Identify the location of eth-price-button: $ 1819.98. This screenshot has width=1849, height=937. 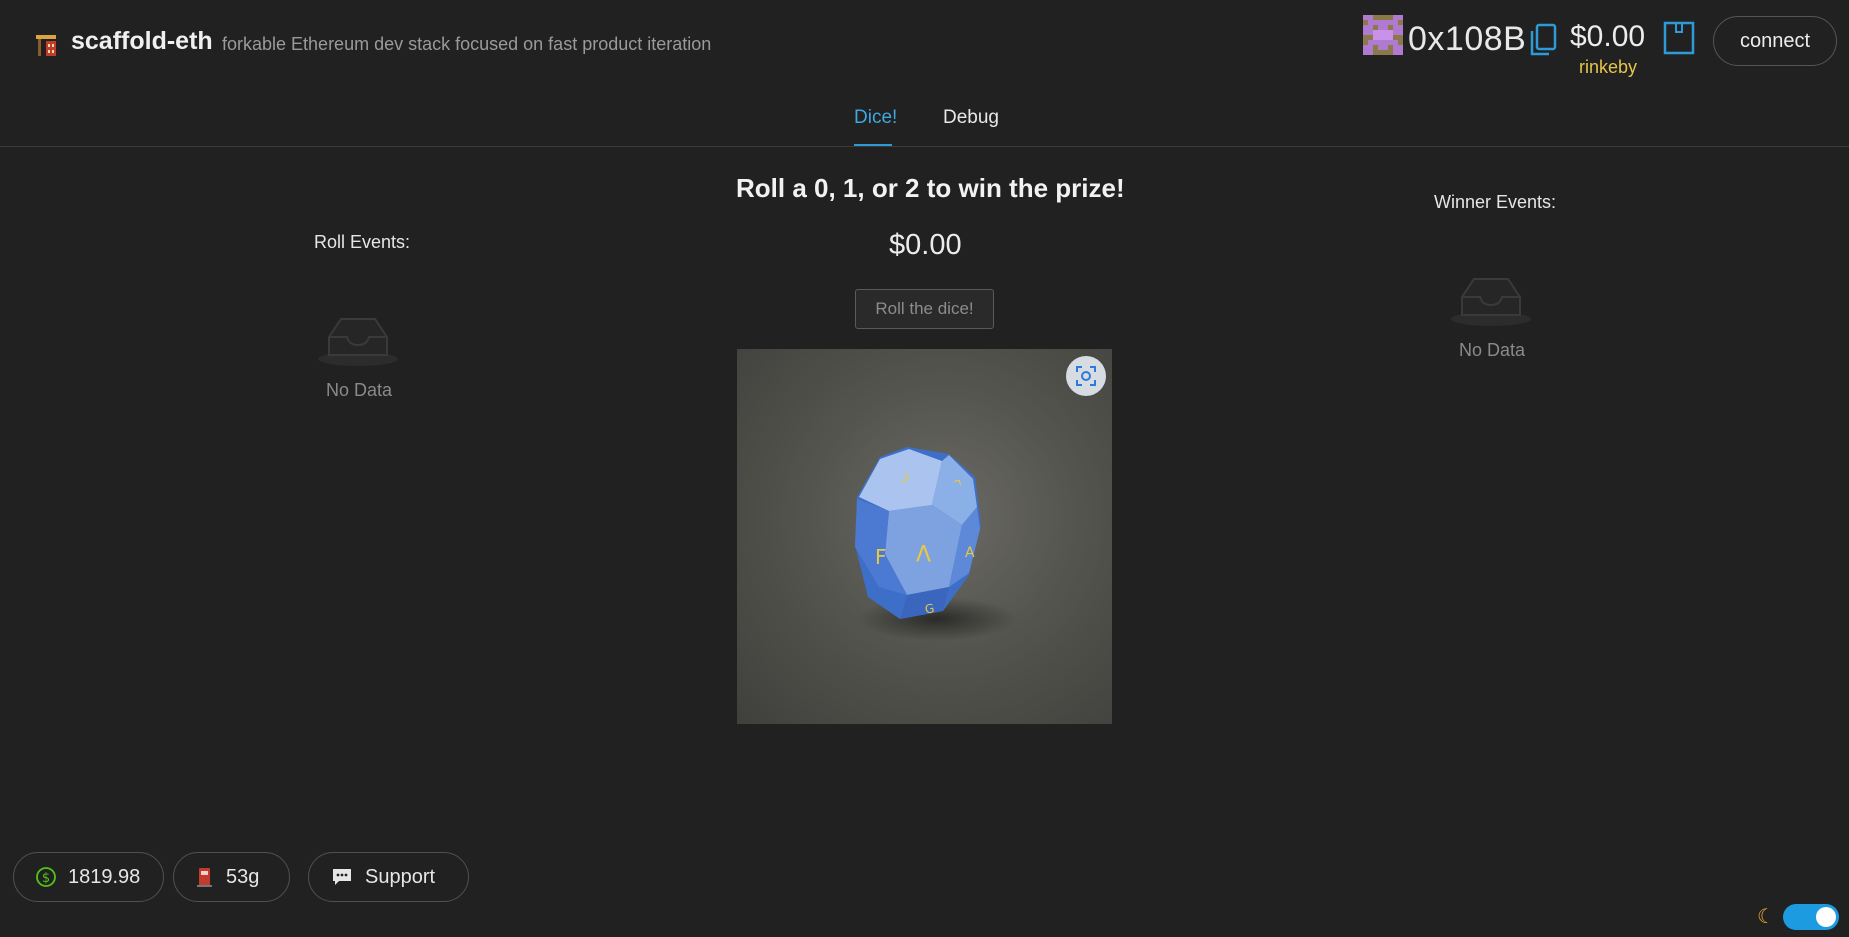
(88, 877).